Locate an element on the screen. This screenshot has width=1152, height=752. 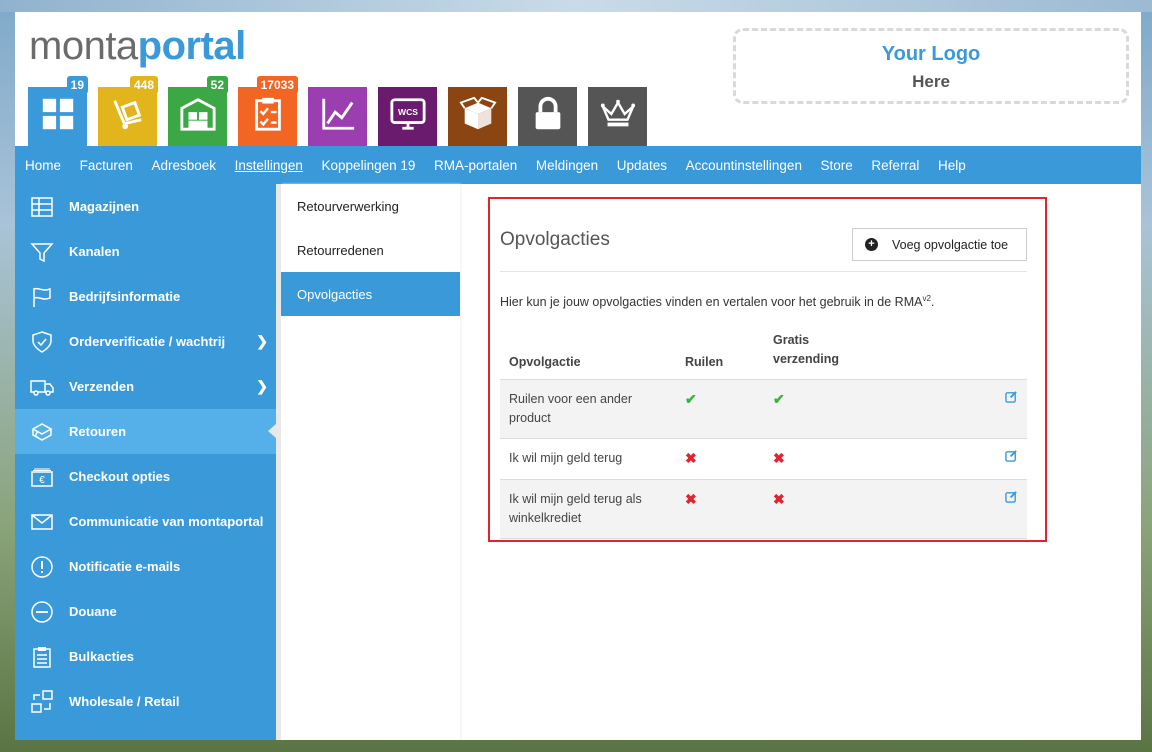
subnav-retourredenen: Retourredenen is located at coordinates (370, 250).